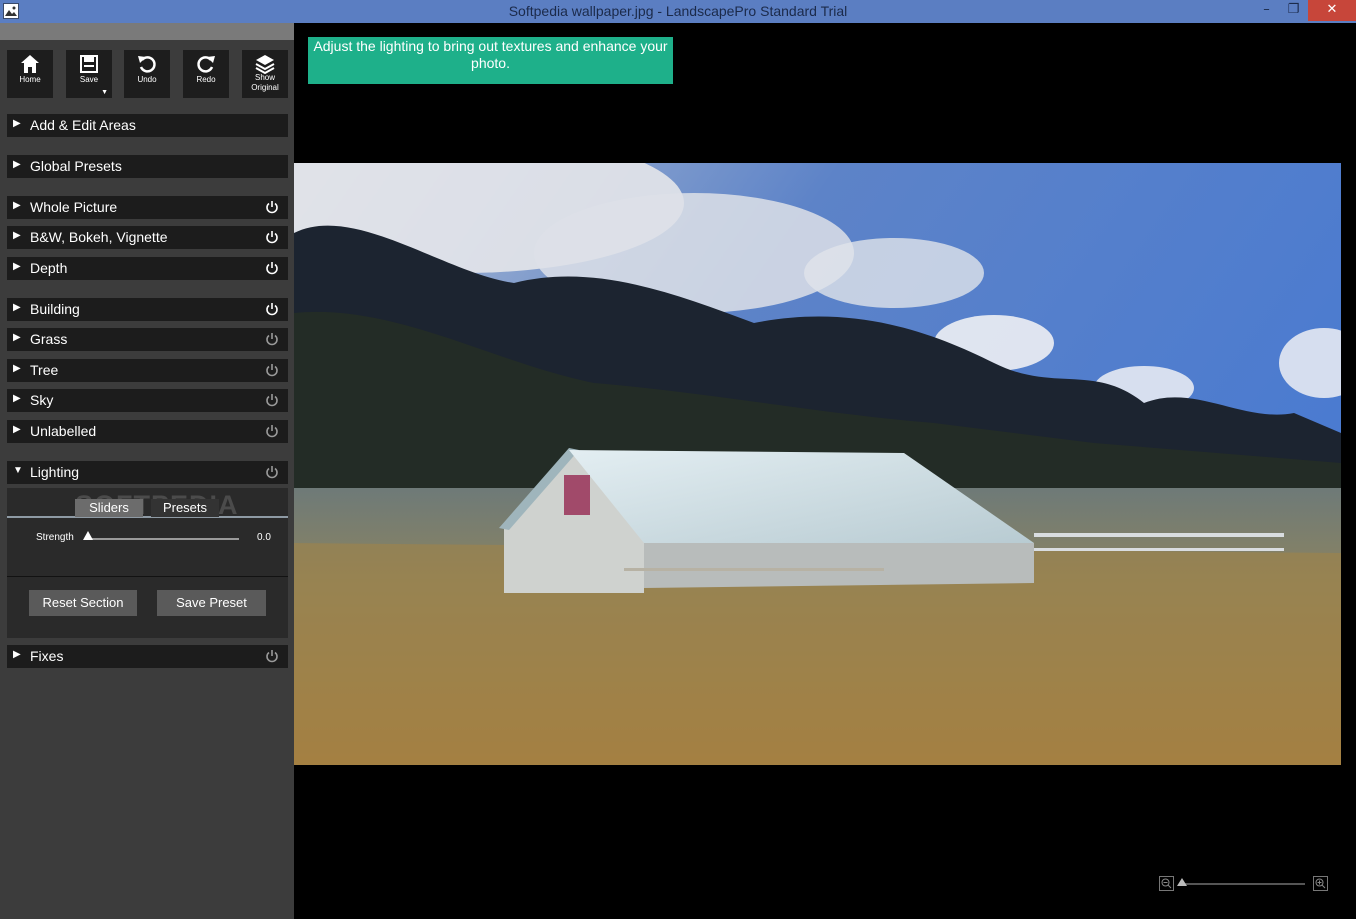 The image size is (1356, 919). I want to click on section-label: Depth, so click(49, 268).